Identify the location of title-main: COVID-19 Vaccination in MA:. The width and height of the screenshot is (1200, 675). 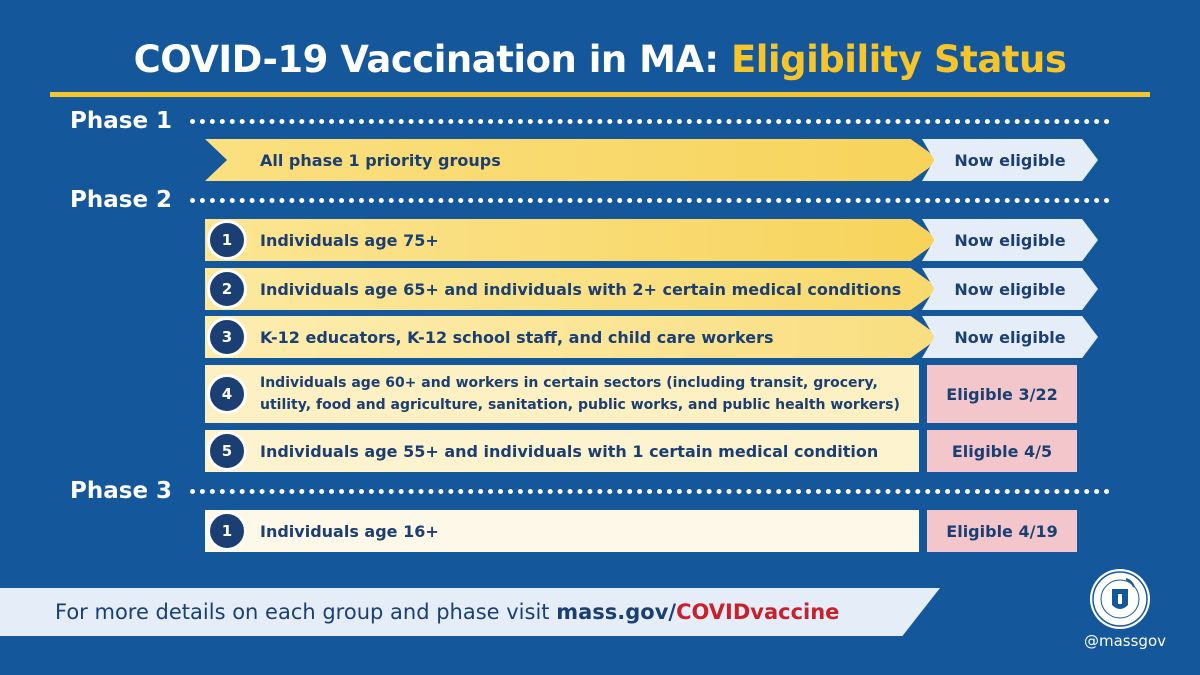
(432, 59).